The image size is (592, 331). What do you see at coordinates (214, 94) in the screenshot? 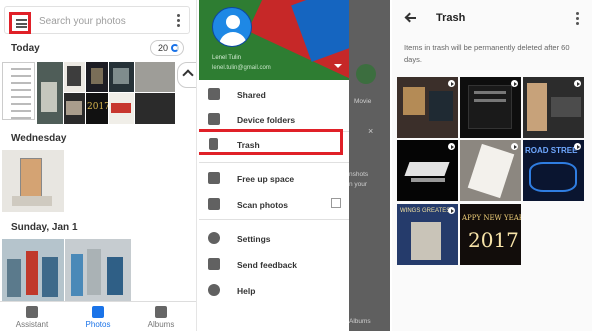
I see `people-icon` at bounding box center [214, 94].